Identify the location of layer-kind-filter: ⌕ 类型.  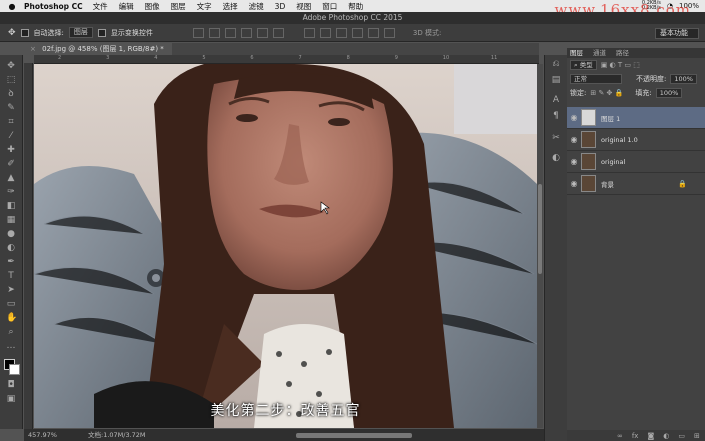
(583, 65).